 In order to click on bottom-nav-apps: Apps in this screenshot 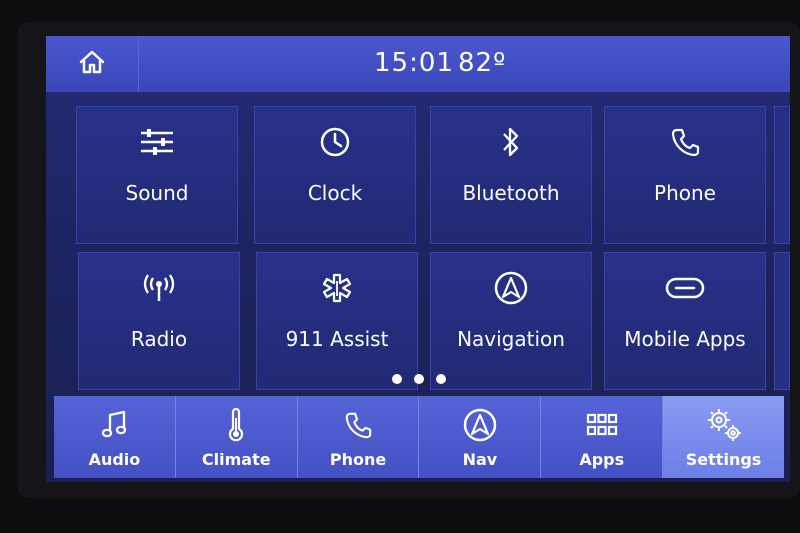, I will do `click(602, 437)`.